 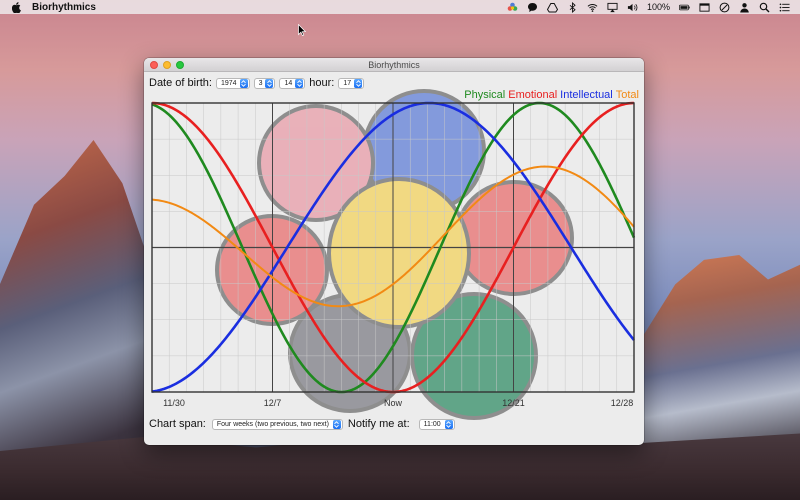 I want to click on dob-label: Date of birth:, so click(x=180, y=83).